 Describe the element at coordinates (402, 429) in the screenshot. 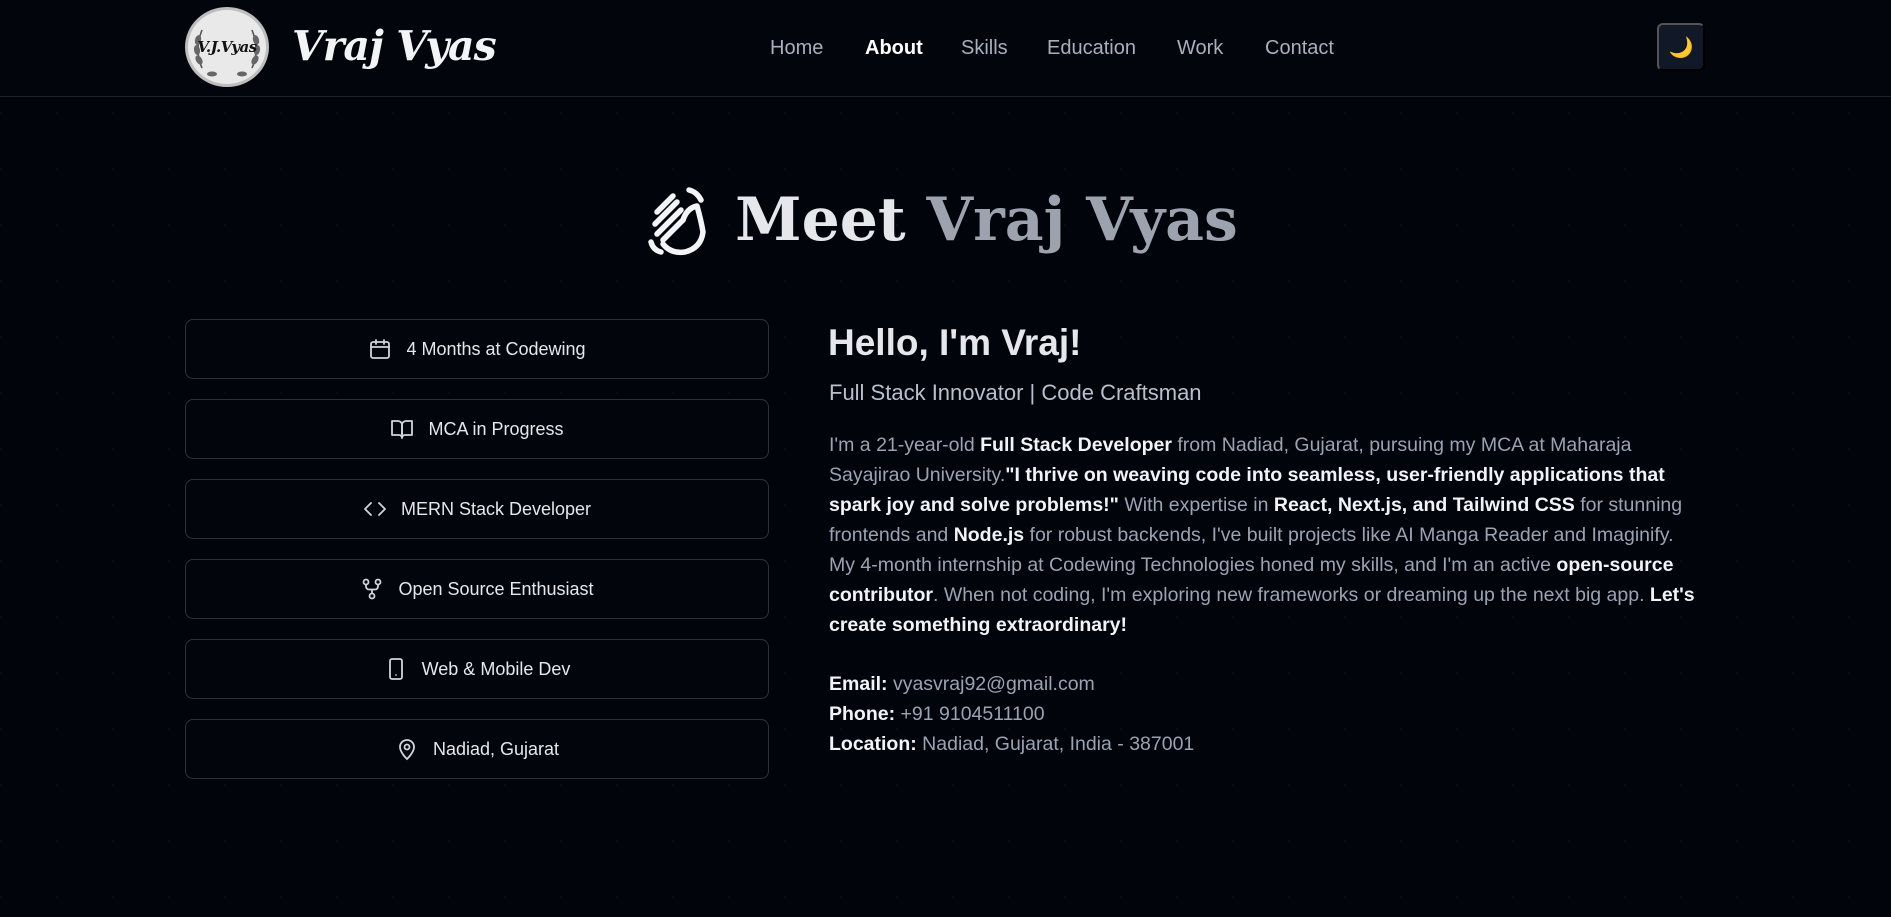

I see `book-open-icon` at that location.